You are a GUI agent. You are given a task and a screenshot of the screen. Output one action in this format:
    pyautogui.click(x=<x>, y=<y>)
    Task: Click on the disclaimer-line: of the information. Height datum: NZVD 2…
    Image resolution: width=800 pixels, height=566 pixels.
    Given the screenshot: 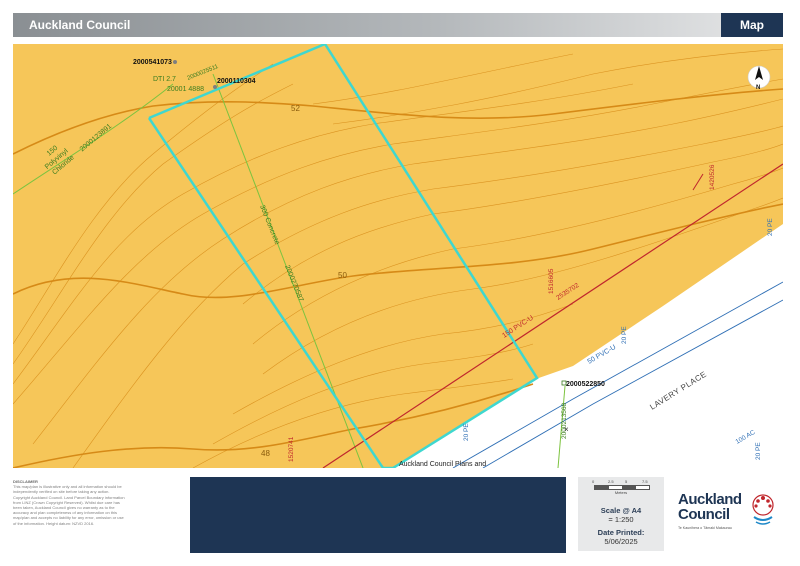 What is the action you would take?
    pyautogui.click(x=54, y=523)
    